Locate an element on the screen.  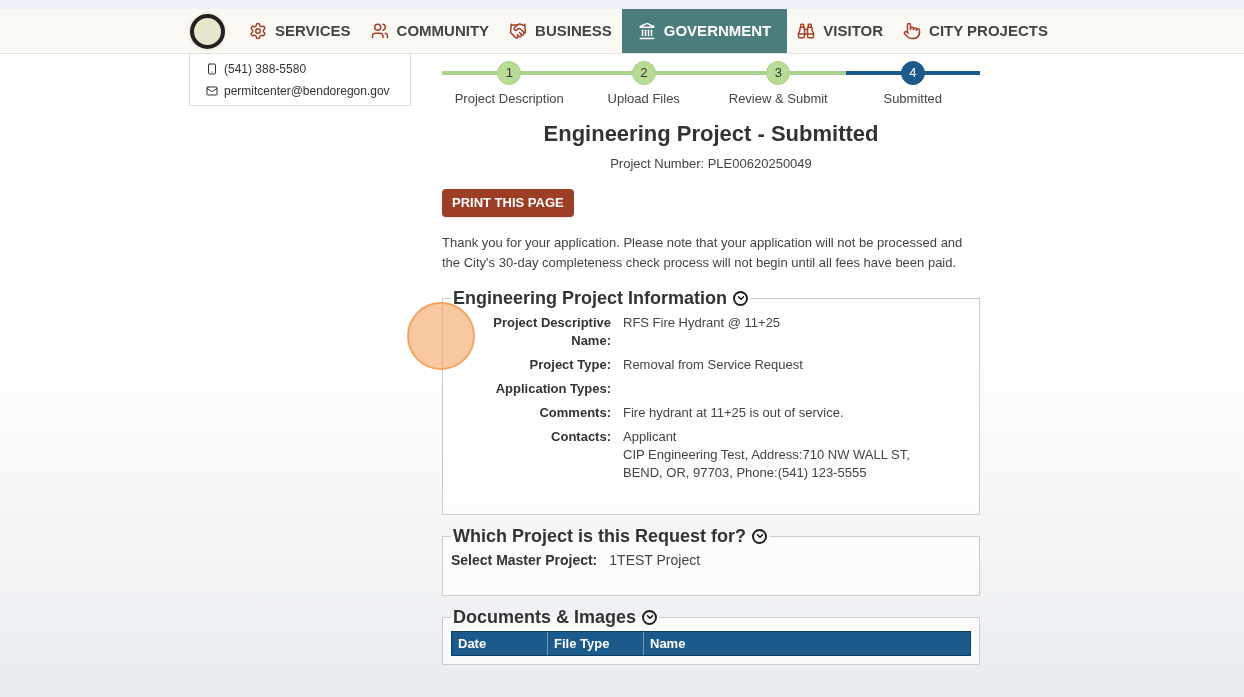
project-number: Project Number: PLE00620250049 is located at coordinates (711, 163).